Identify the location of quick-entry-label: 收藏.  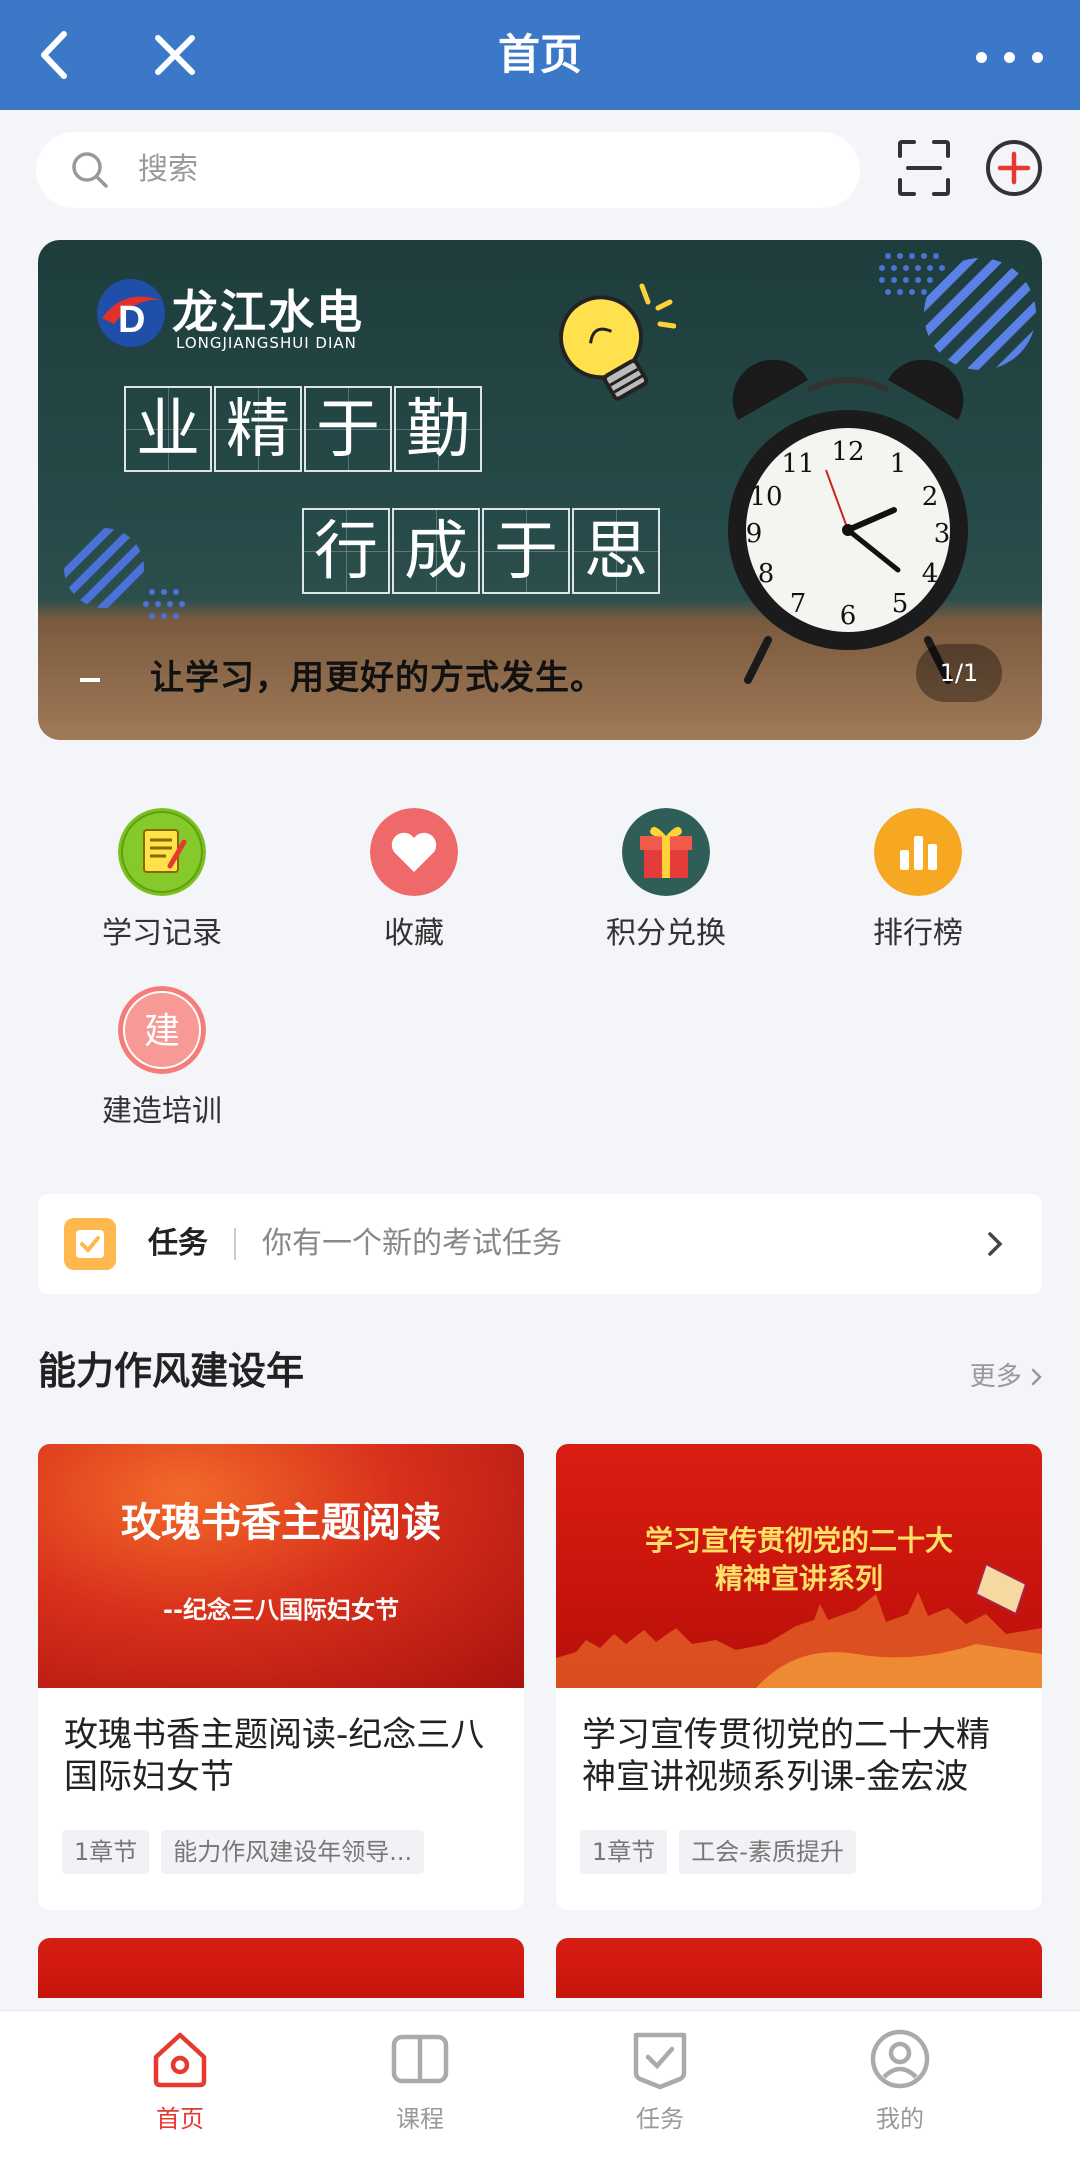
(414, 933).